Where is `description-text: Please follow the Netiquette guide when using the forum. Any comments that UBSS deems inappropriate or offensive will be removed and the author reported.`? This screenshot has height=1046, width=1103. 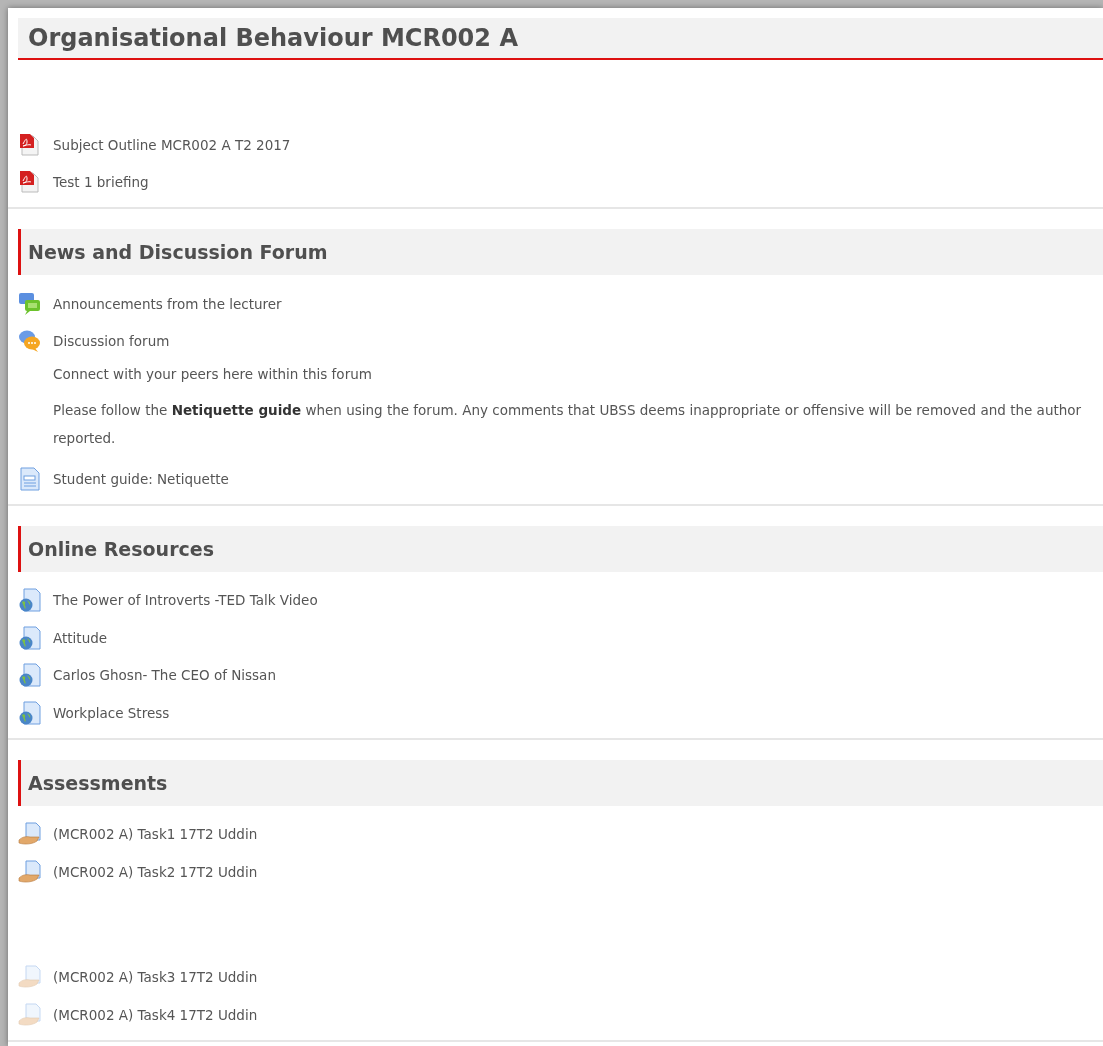
description-text: Please follow the Netiquette guide when using the forum. Any comments that UBSS deems inappropriate or offensive will be removed and the author reported. is located at coordinates (568, 424).